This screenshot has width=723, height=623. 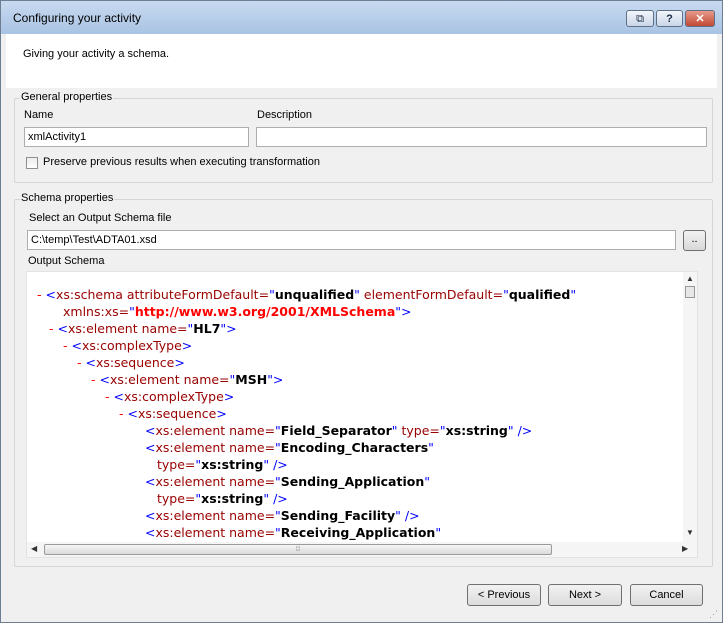 What do you see at coordinates (265, 311) in the screenshot?
I see `xml-token: http://www.w3.org/2001/XMLSchema` at bounding box center [265, 311].